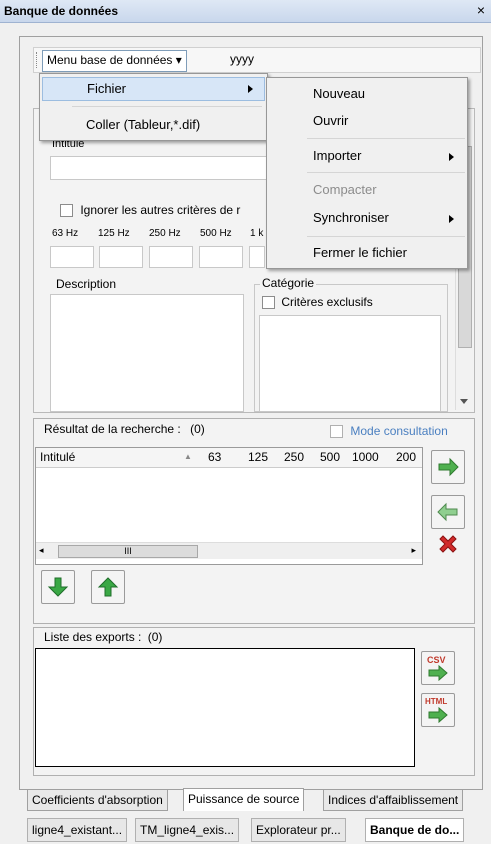 Image resolution: width=491 pixels, height=844 pixels. I want to click on menu-separator, so click(167, 106).